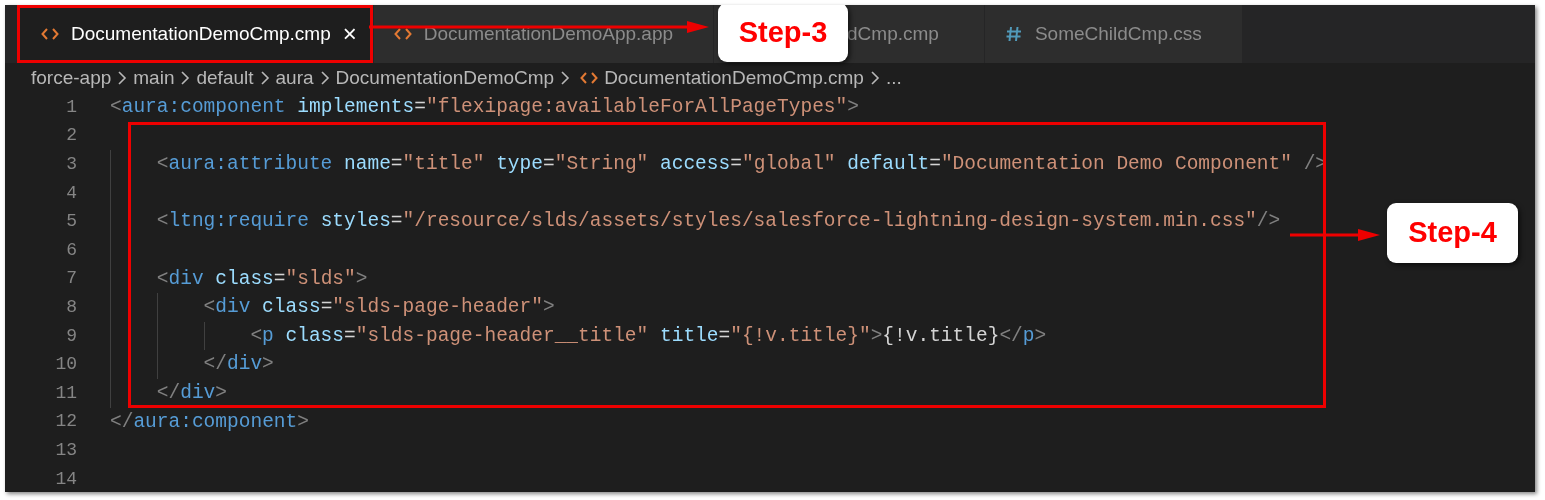 Image resolution: width=1545 pixels, height=500 pixels. What do you see at coordinates (154, 78) in the screenshot?
I see `breadcrumb-item: main` at bounding box center [154, 78].